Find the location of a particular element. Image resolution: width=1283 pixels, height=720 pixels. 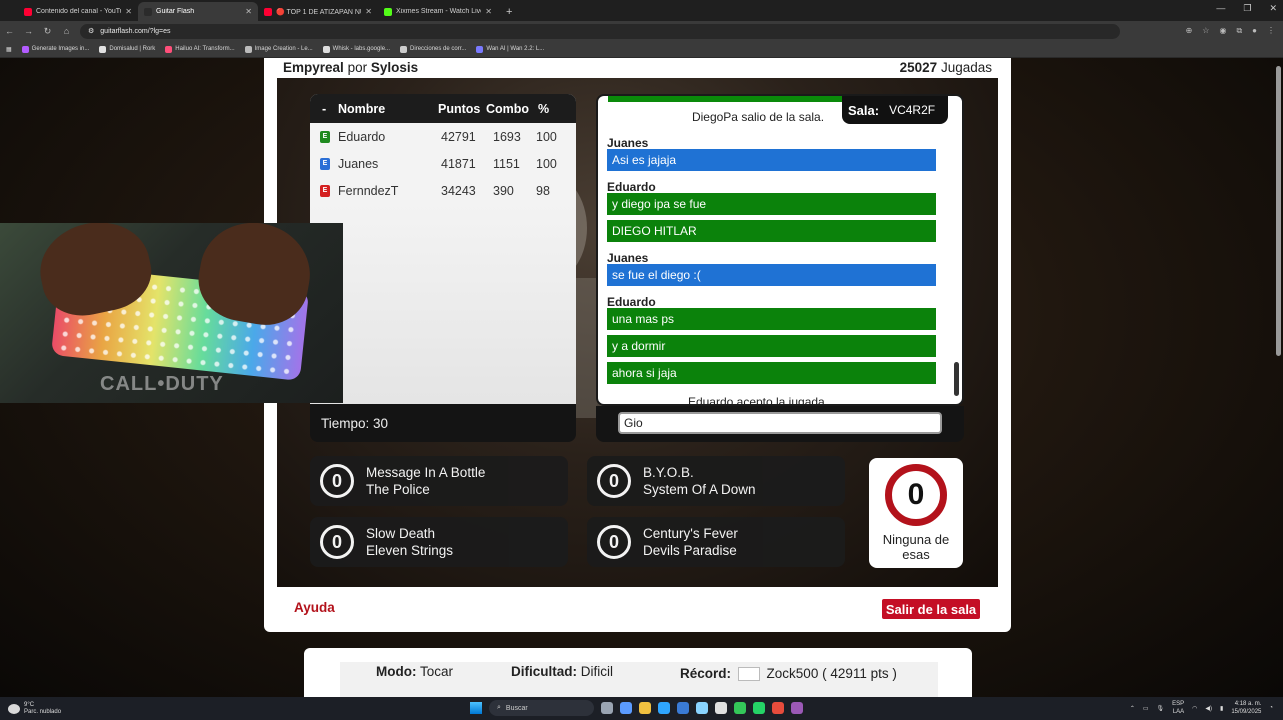

language-indicator: ESP LAA is located at coordinates (1178, 708).